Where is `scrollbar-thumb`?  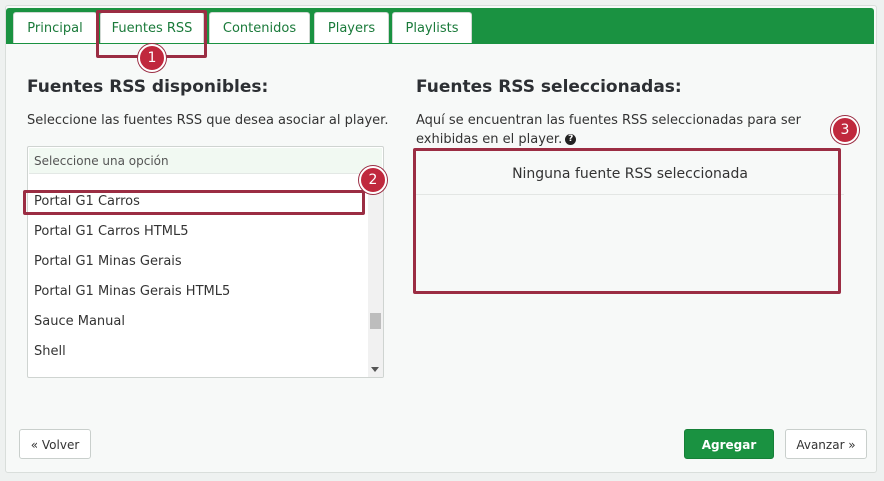
scrollbar-thumb is located at coordinates (375, 321).